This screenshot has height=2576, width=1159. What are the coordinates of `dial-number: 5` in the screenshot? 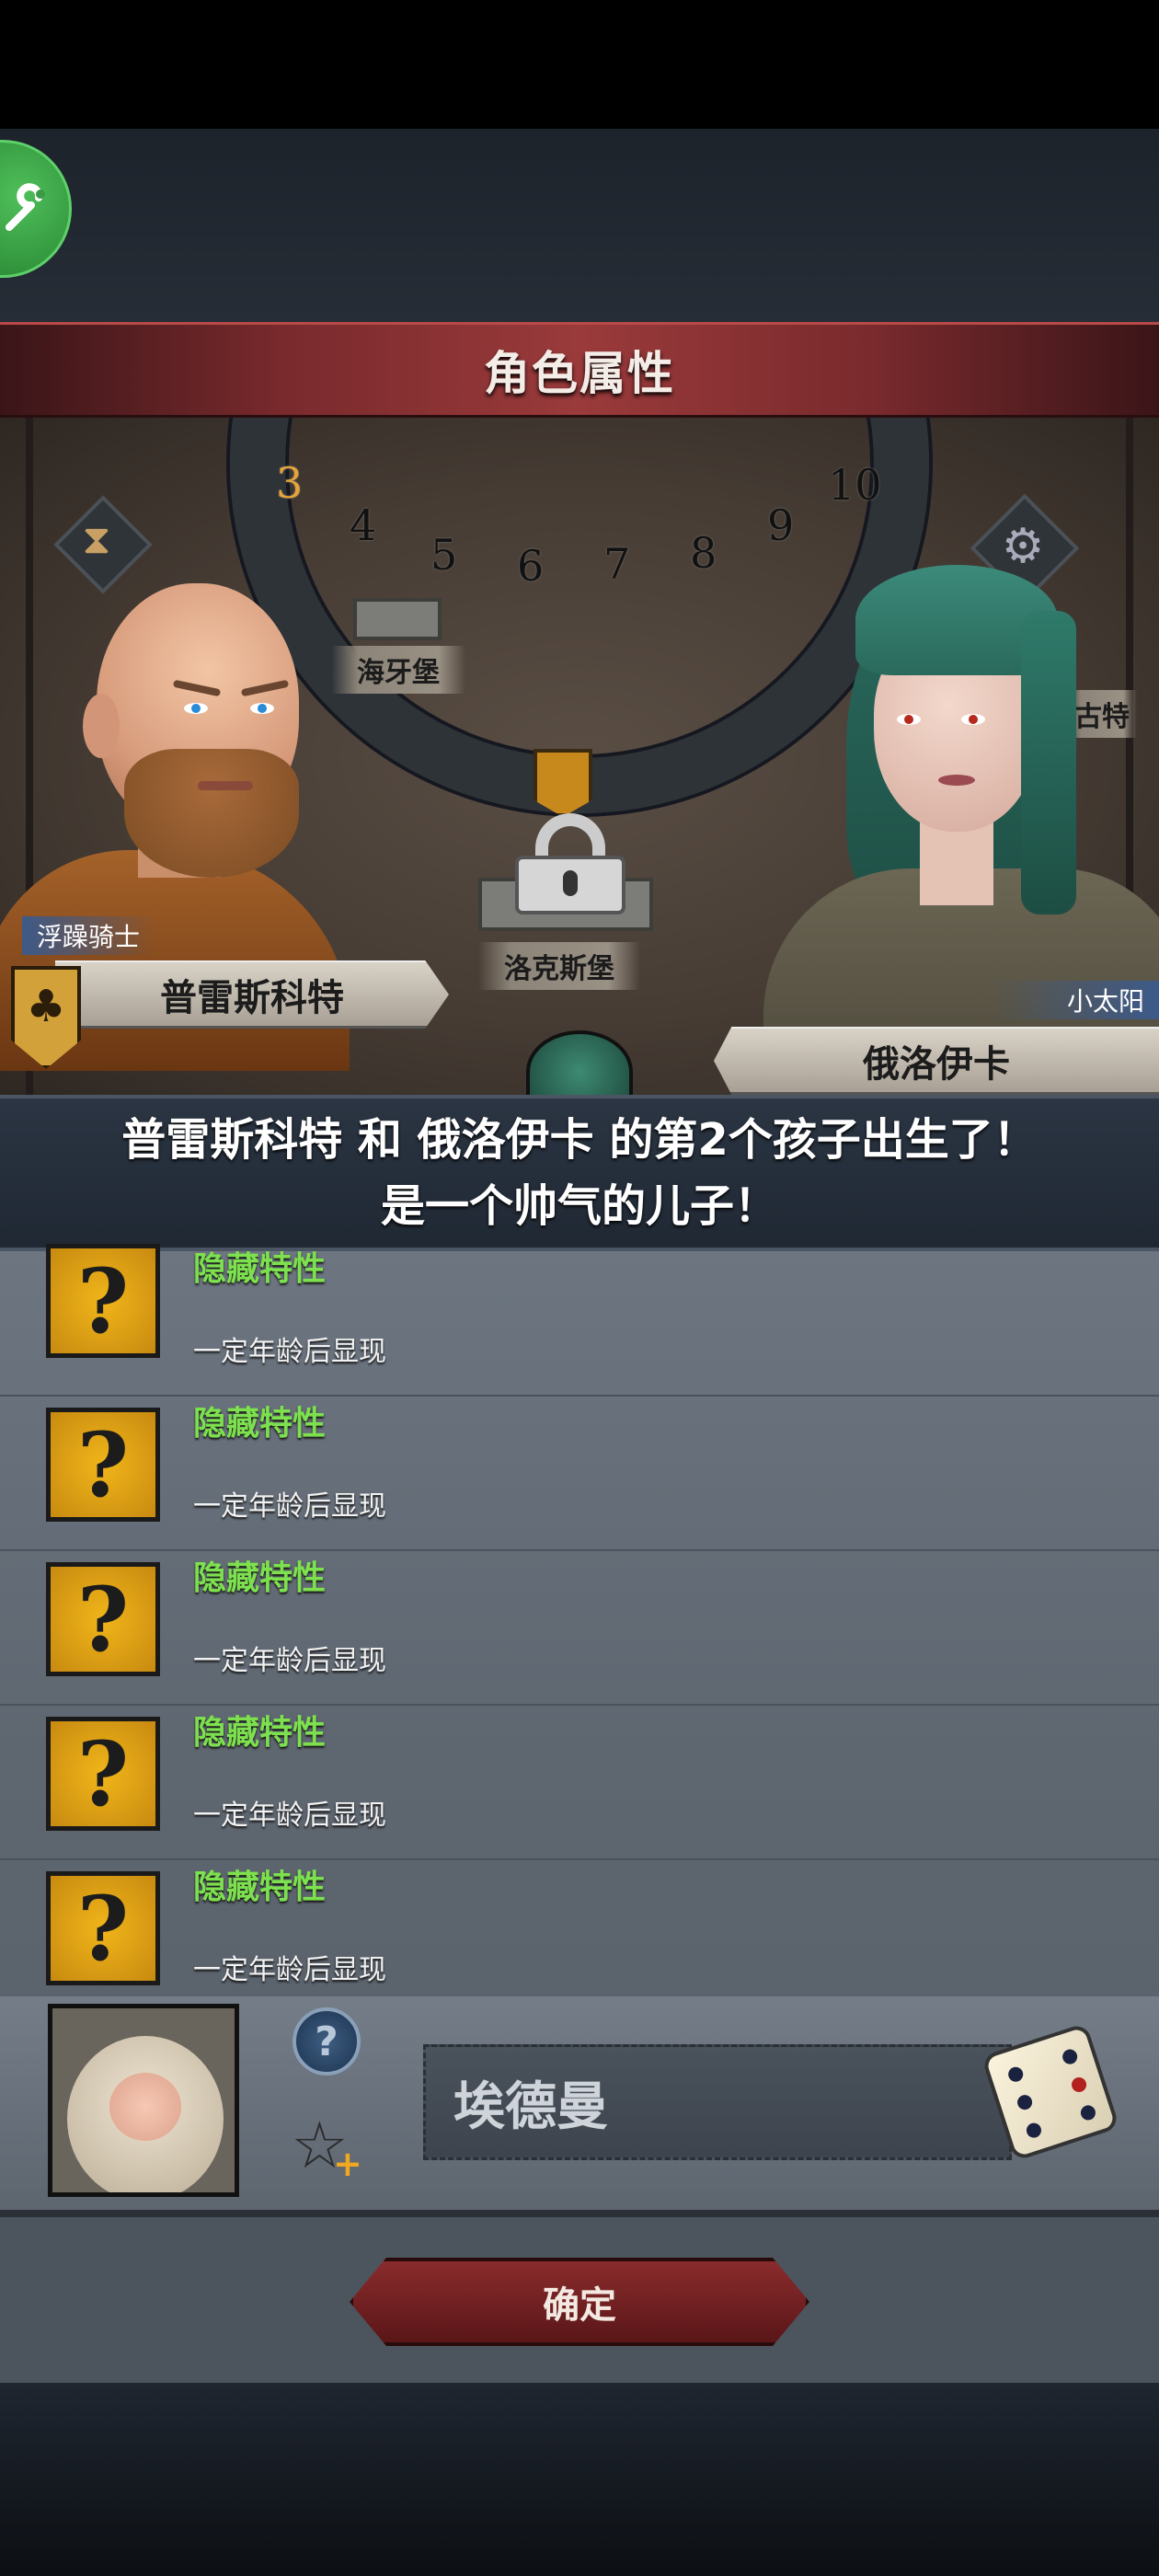 It's located at (444, 555).